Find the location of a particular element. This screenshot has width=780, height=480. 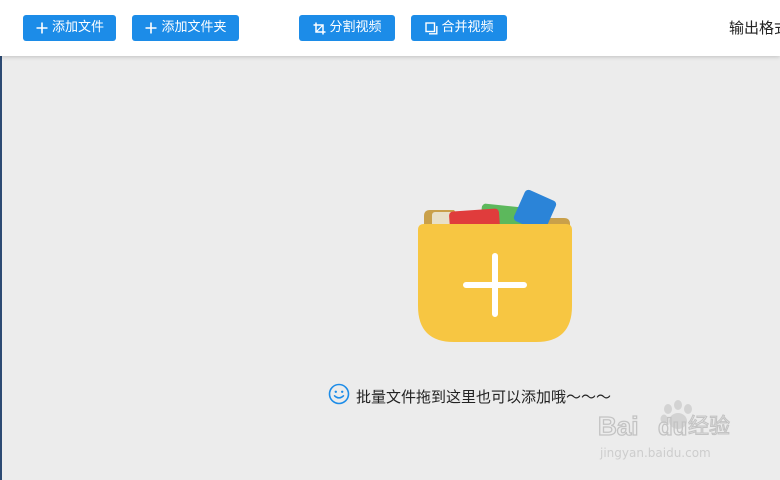

merge-video-label: 合并视频 is located at coordinates (467, 27).